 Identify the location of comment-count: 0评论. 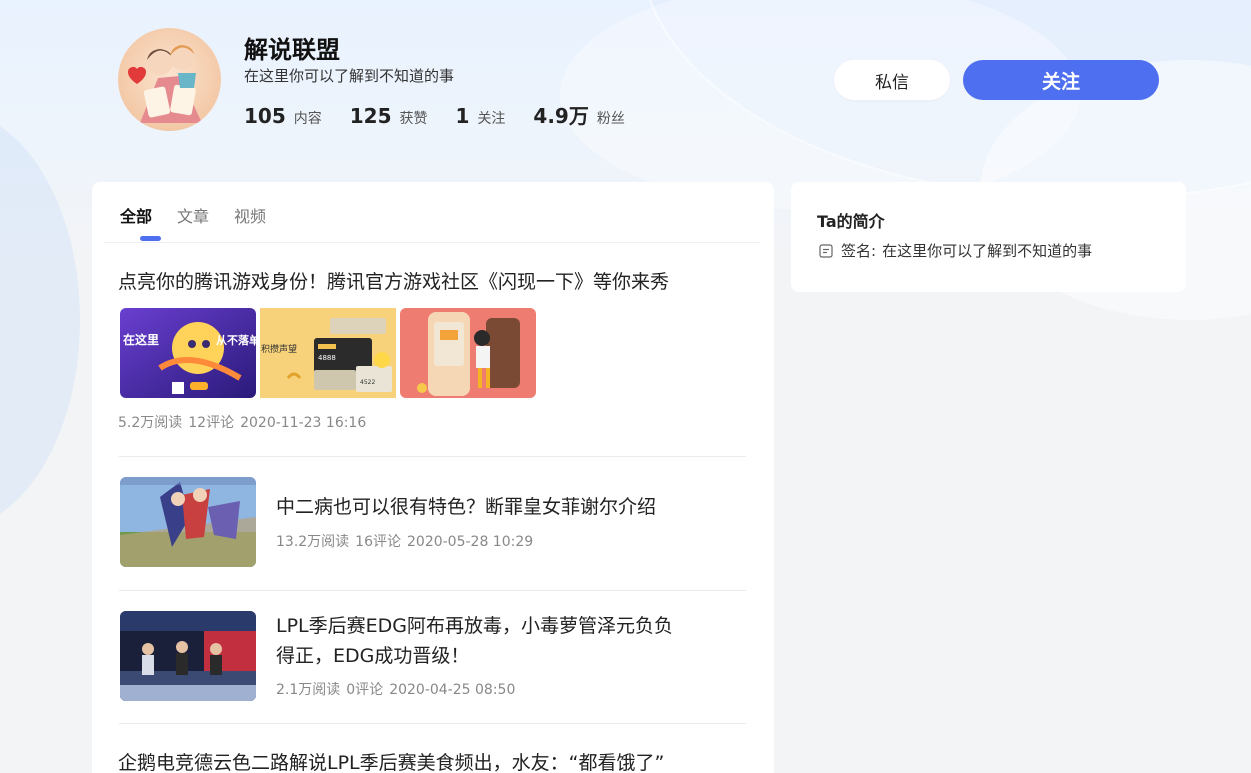
(364, 690).